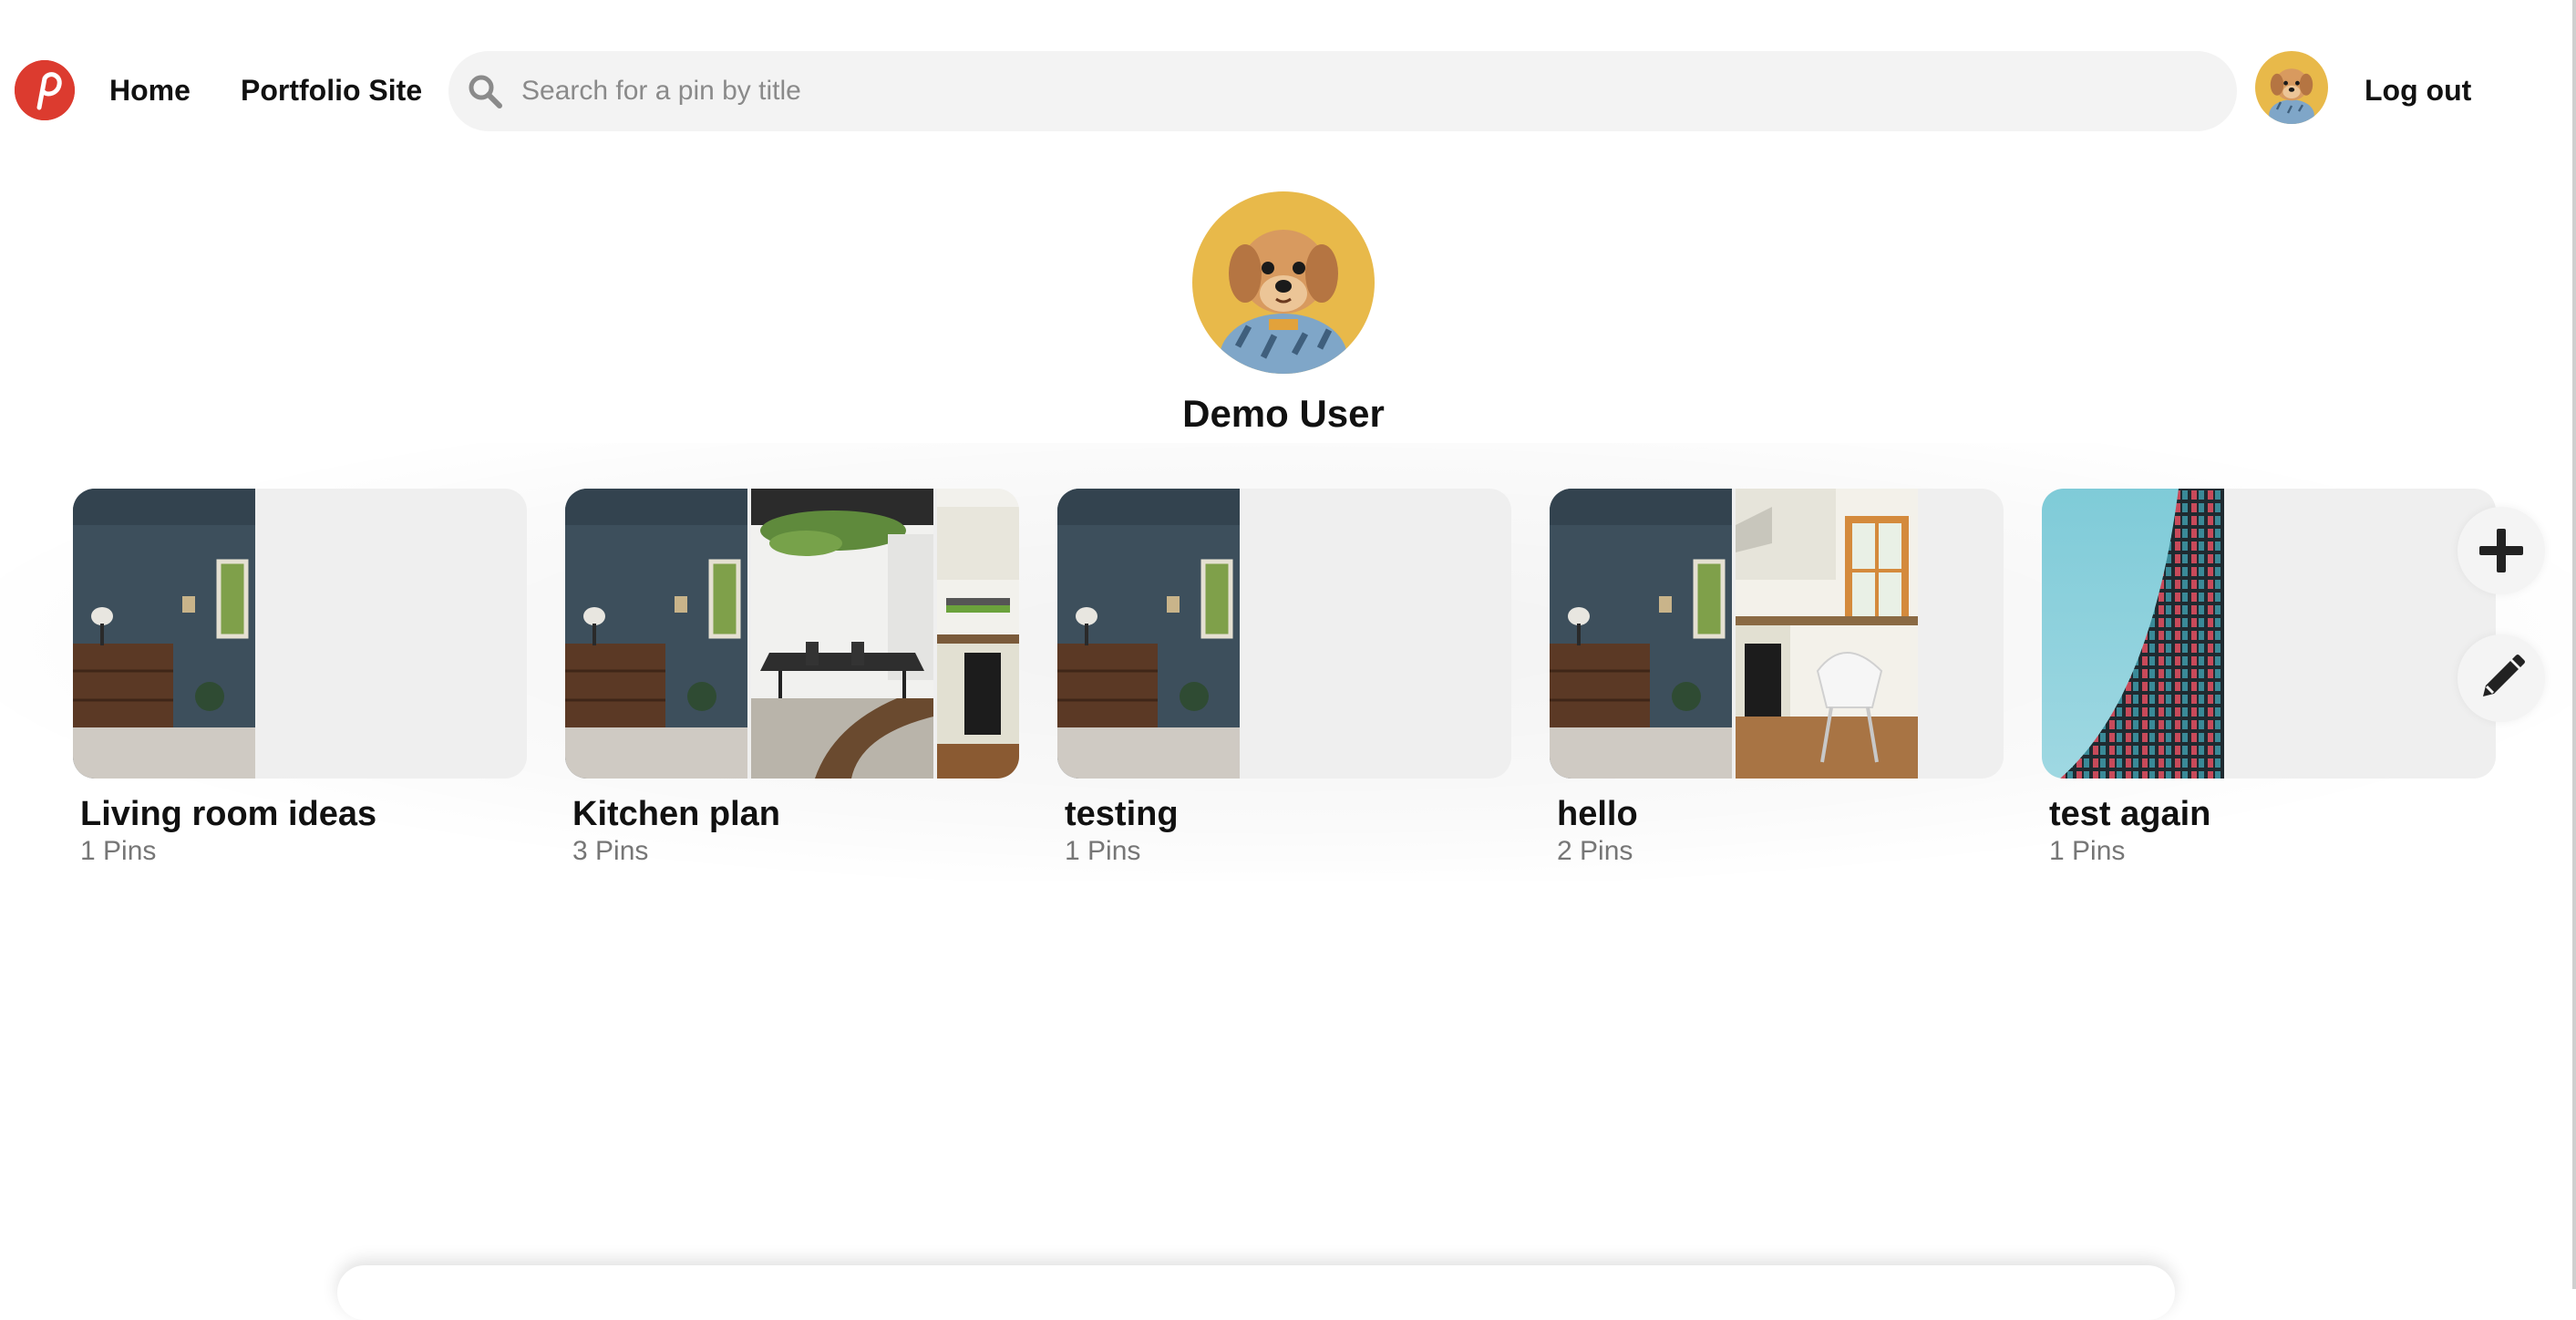 The width and height of the screenshot is (2576, 1320). I want to click on plus-icon, so click(2501, 550).